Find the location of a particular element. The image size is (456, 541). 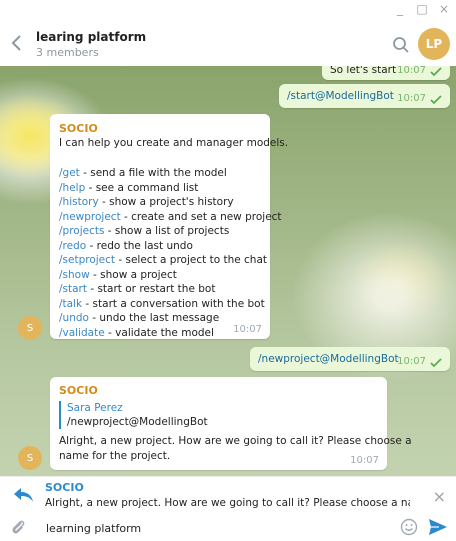

outgoing-message: /newproject@ModellingBot 10:07 is located at coordinates (350, 359).